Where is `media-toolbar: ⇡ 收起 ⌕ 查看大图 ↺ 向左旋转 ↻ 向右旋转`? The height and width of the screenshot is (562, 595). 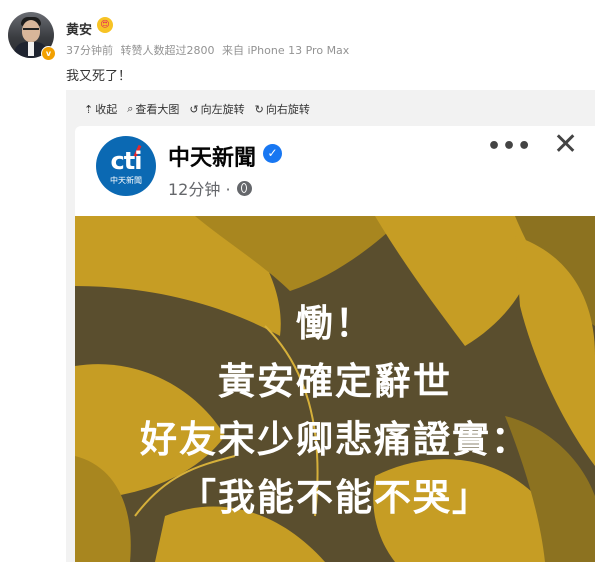 media-toolbar: ⇡ 收起 ⌕ 查看大图 ↺ 向左旋转 ↻ 向右旋转 is located at coordinates (202, 109).